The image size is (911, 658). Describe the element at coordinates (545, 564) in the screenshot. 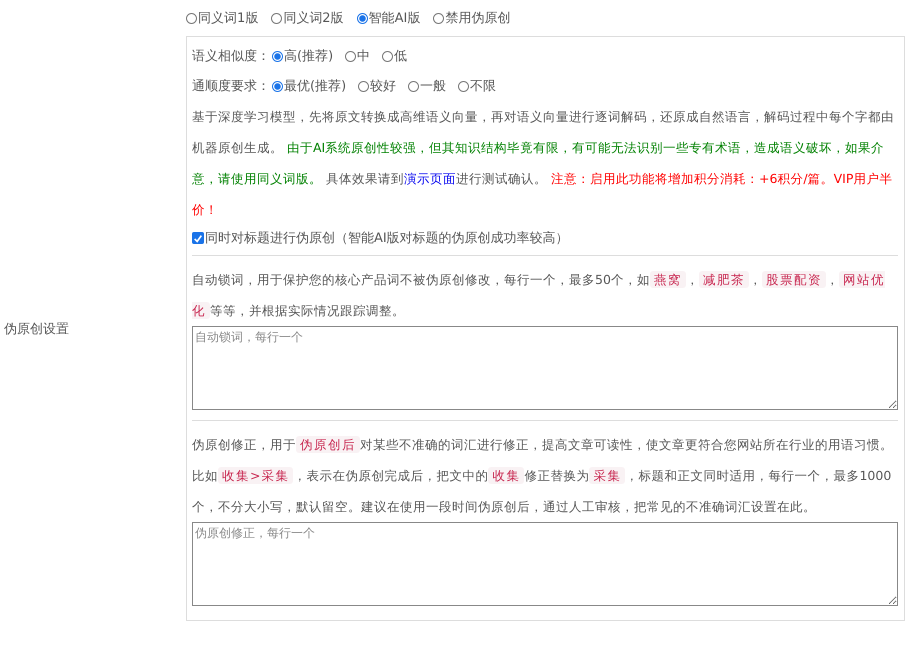

I see `corrections-field: 伪原创修正，每行一个` at that location.